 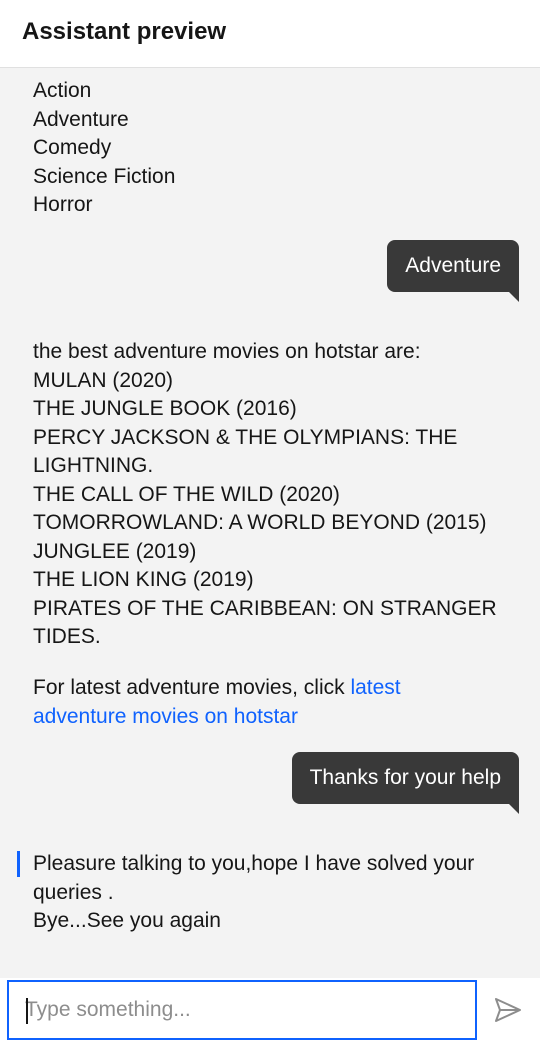 I want to click on composer, so click(x=270, y=1010).